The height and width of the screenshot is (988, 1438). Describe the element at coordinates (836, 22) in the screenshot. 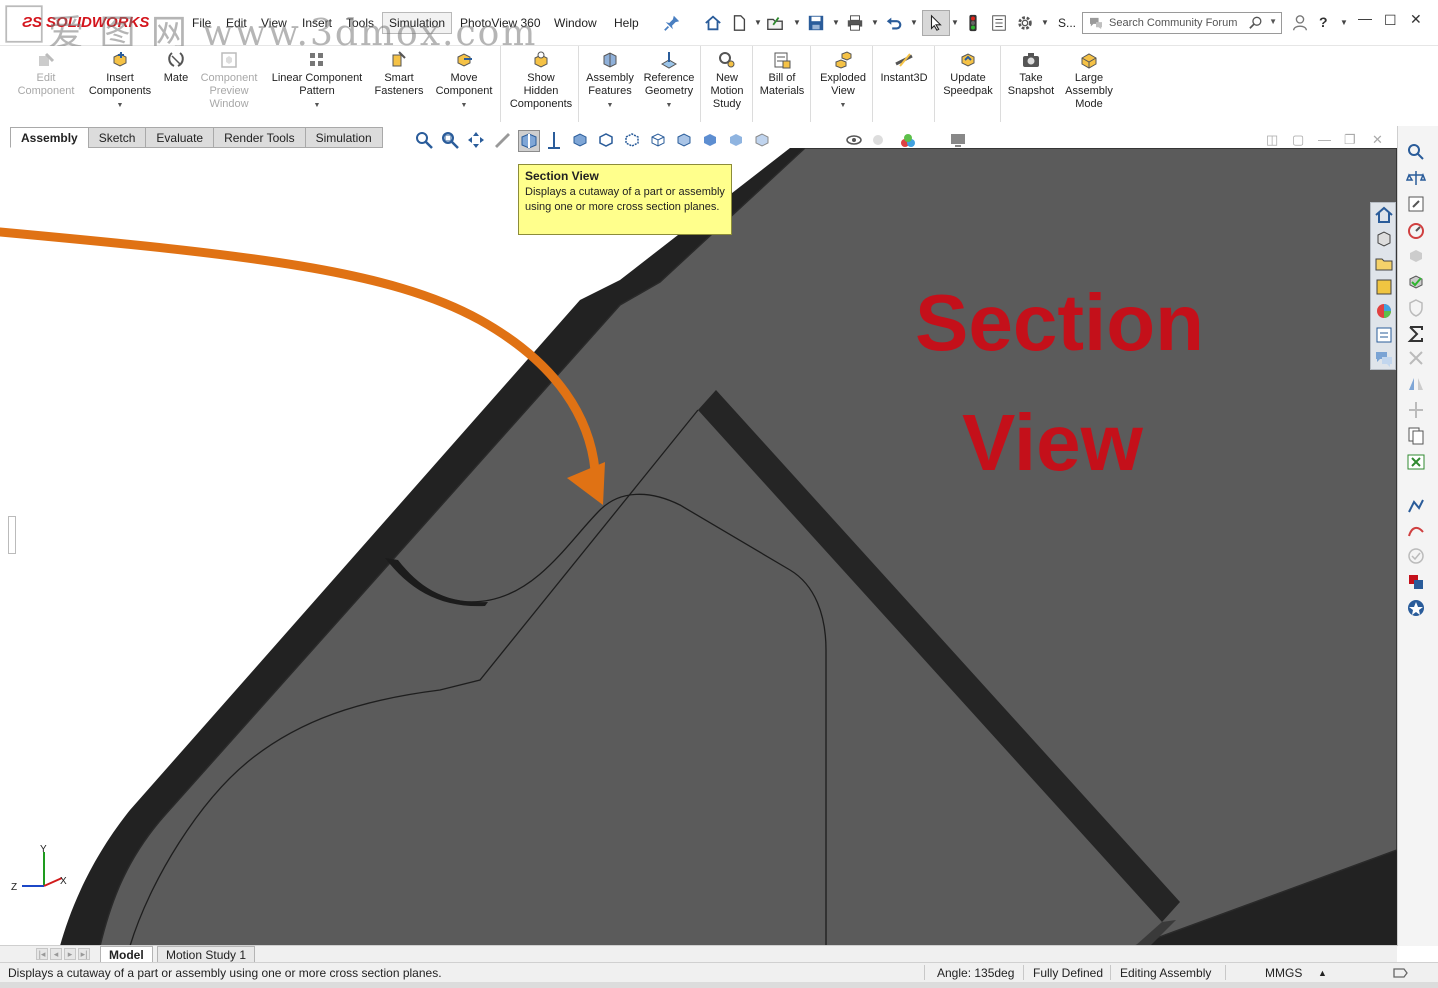

I see `save-caret-icon: ▼` at that location.